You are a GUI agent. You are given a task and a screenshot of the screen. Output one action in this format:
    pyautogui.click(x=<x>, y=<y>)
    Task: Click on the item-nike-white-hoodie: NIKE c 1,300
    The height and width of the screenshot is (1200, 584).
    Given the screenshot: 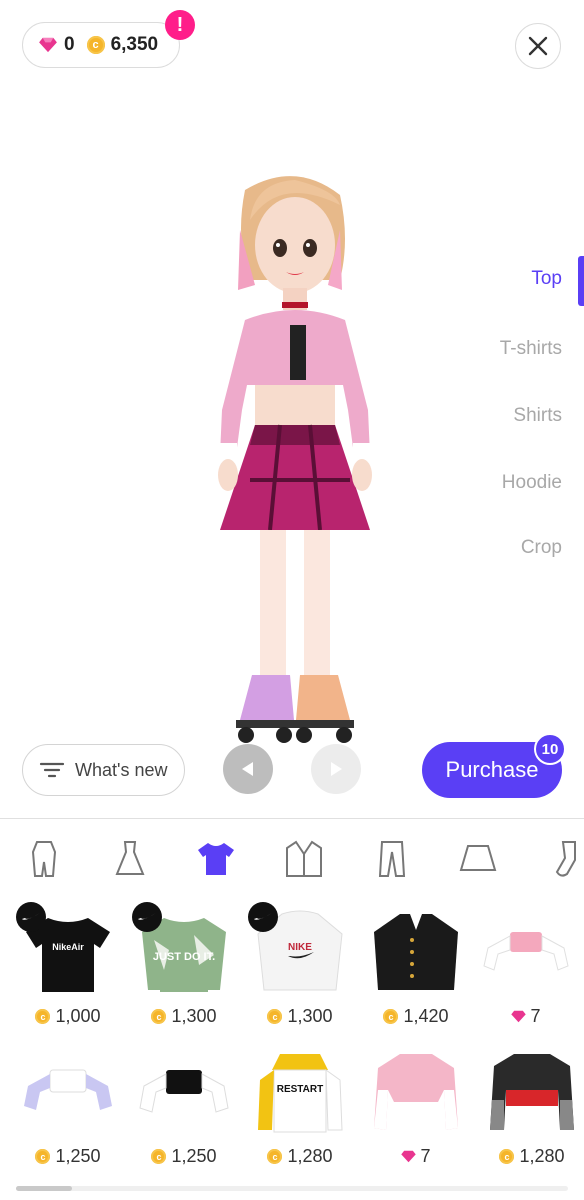 What is the action you would take?
    pyautogui.click(x=299, y=966)
    